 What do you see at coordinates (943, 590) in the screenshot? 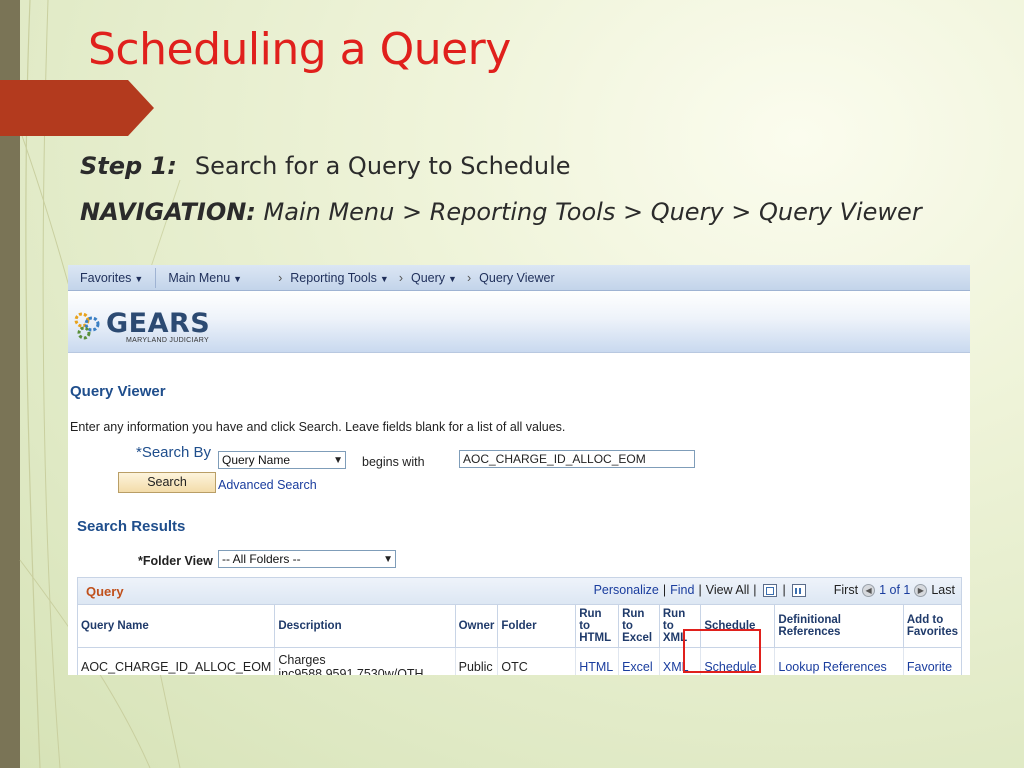
I see `last-link: Last` at bounding box center [943, 590].